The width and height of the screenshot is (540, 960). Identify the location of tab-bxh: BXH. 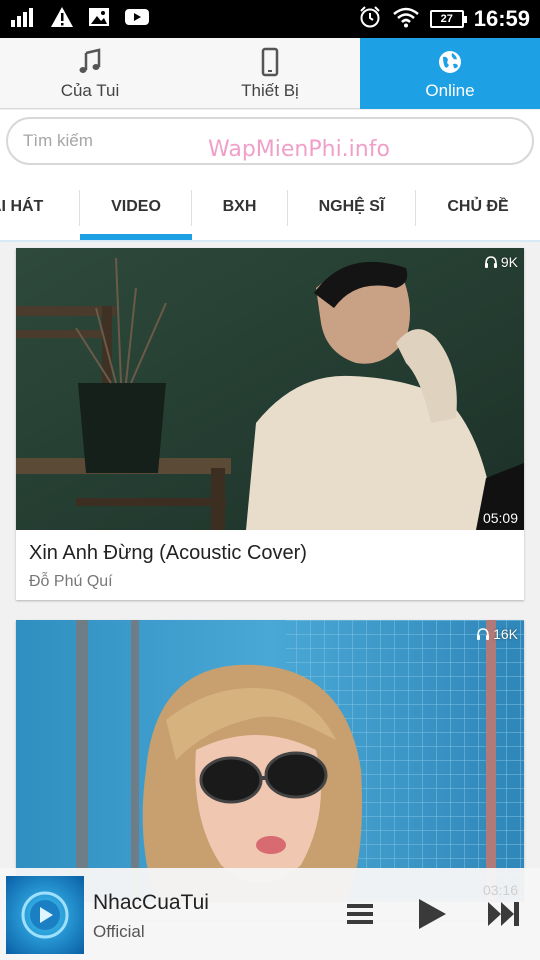
(239, 207).